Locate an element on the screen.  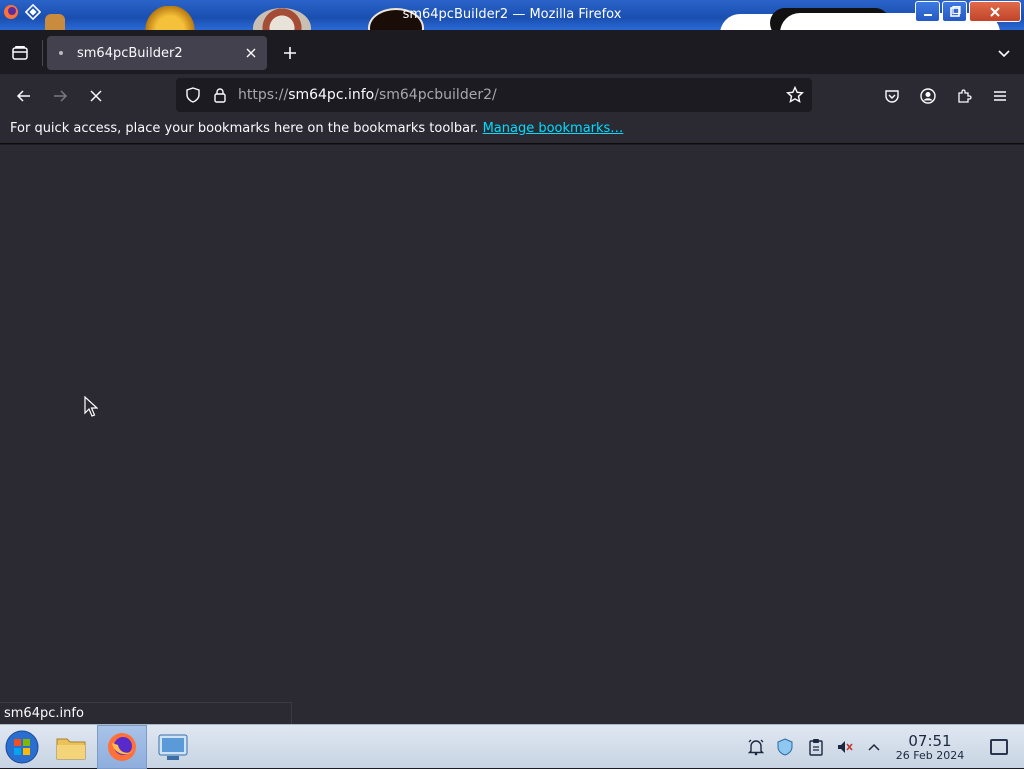
url-bar: https://sm64pc.info/sm64pcbuilder2/ is located at coordinates (494, 95).